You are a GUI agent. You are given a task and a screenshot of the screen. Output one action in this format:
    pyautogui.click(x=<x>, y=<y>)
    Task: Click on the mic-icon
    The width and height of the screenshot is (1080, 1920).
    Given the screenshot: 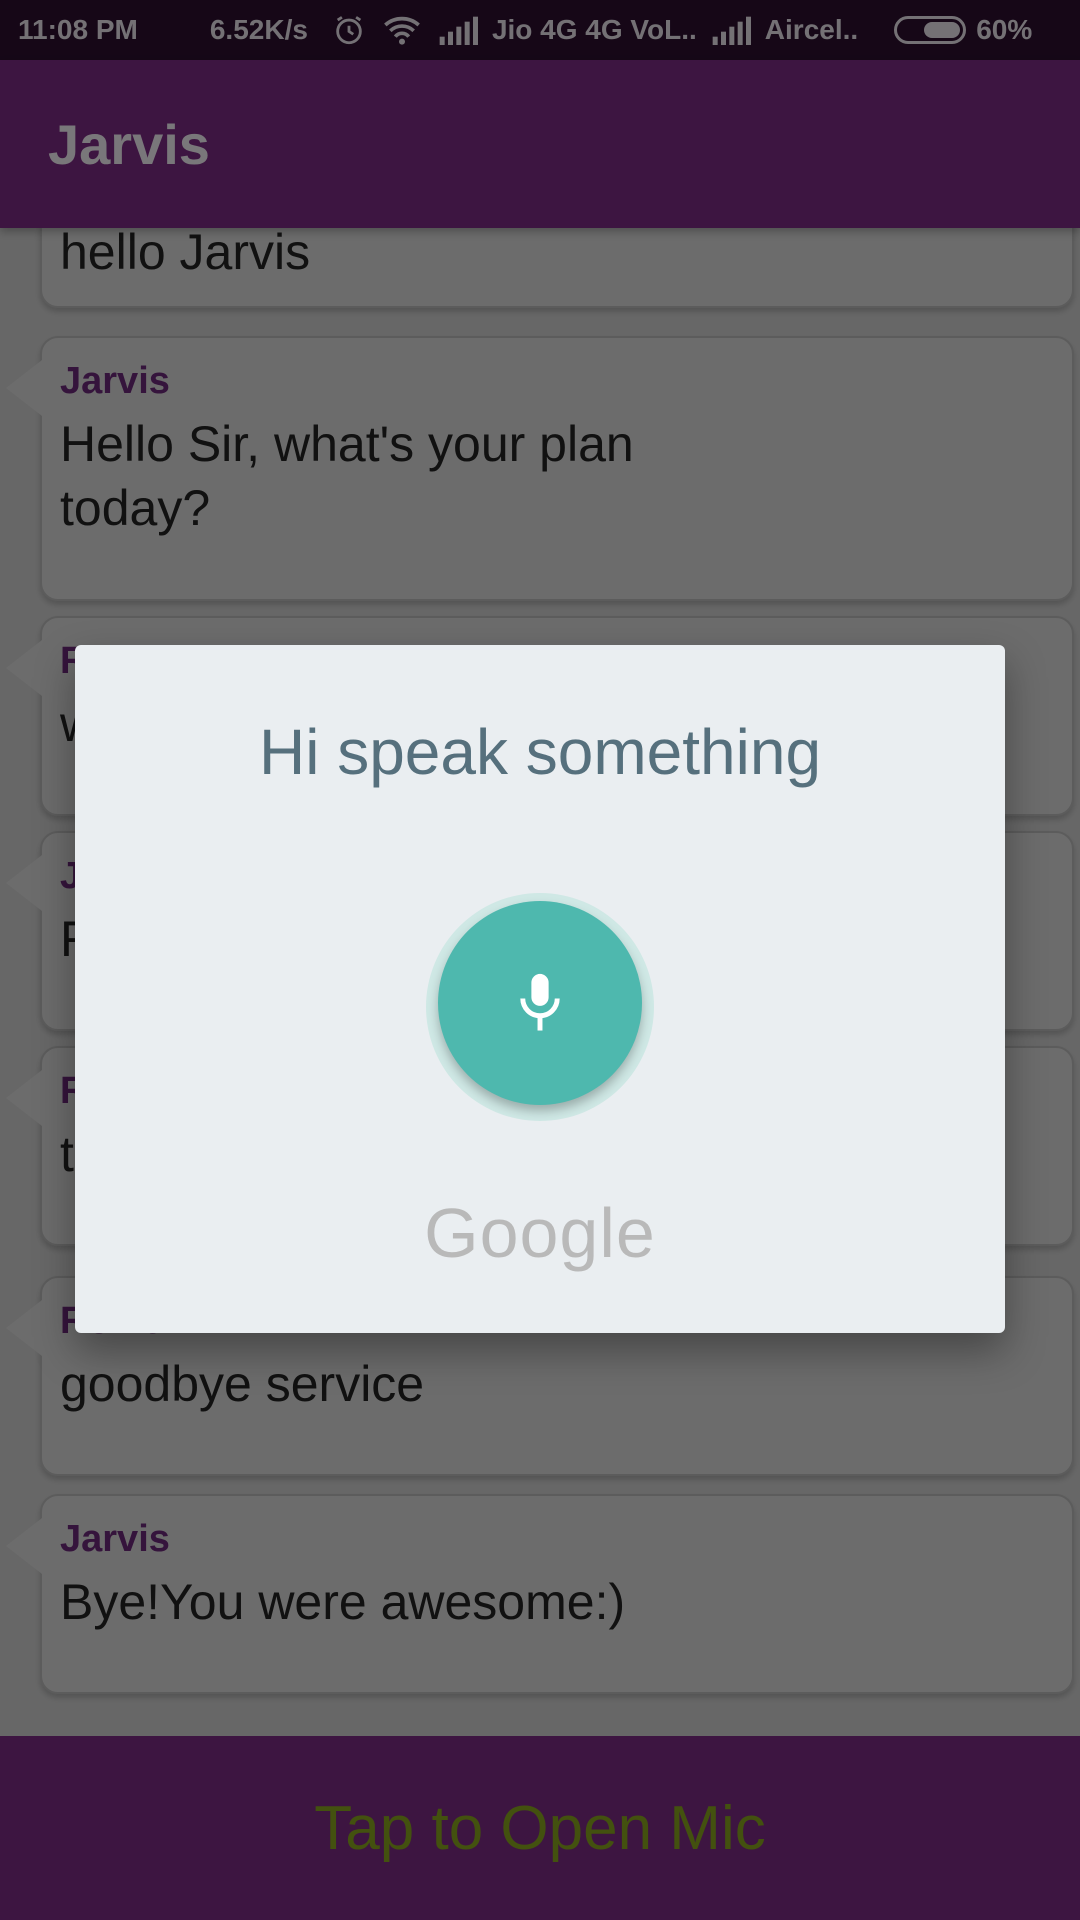 What is the action you would take?
    pyautogui.click(x=540, y=1003)
    